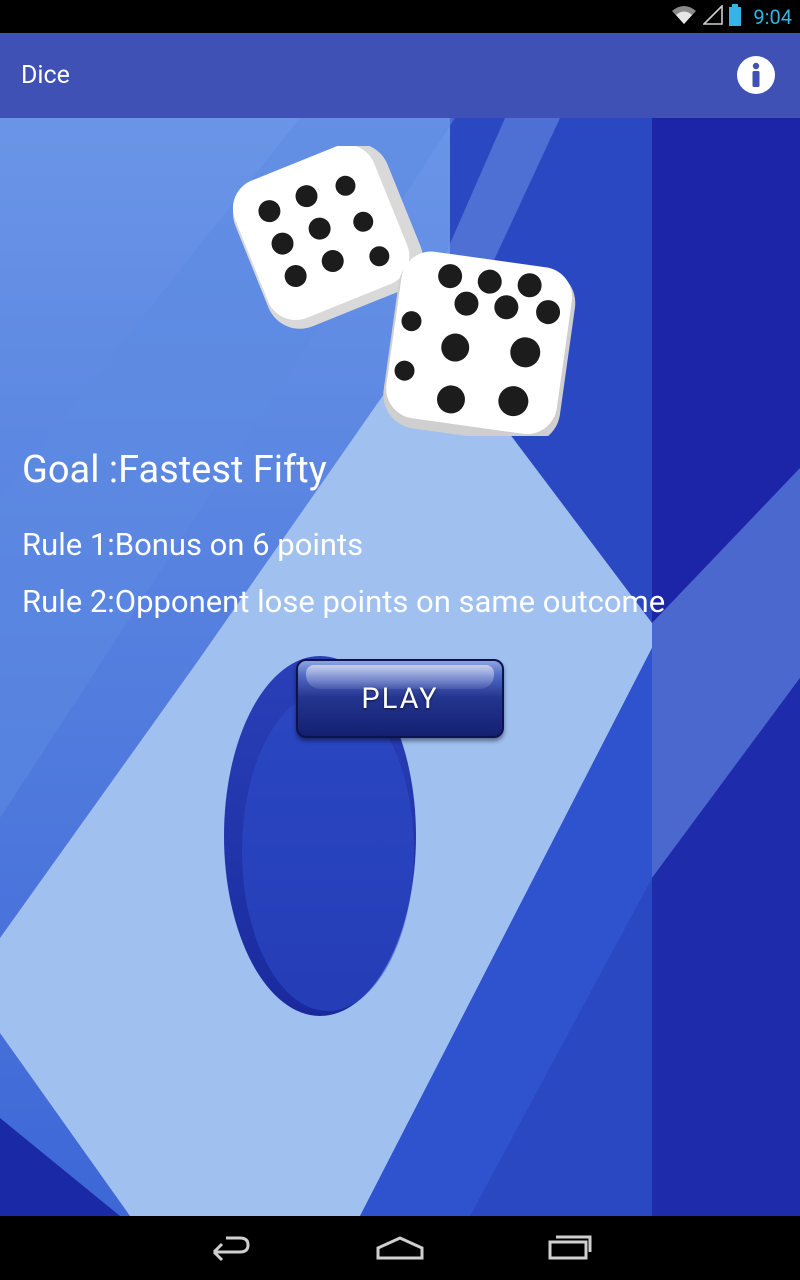 This screenshot has width=800, height=1280. Describe the element at coordinates (45, 75) in the screenshot. I see `app-title: Dice` at that location.